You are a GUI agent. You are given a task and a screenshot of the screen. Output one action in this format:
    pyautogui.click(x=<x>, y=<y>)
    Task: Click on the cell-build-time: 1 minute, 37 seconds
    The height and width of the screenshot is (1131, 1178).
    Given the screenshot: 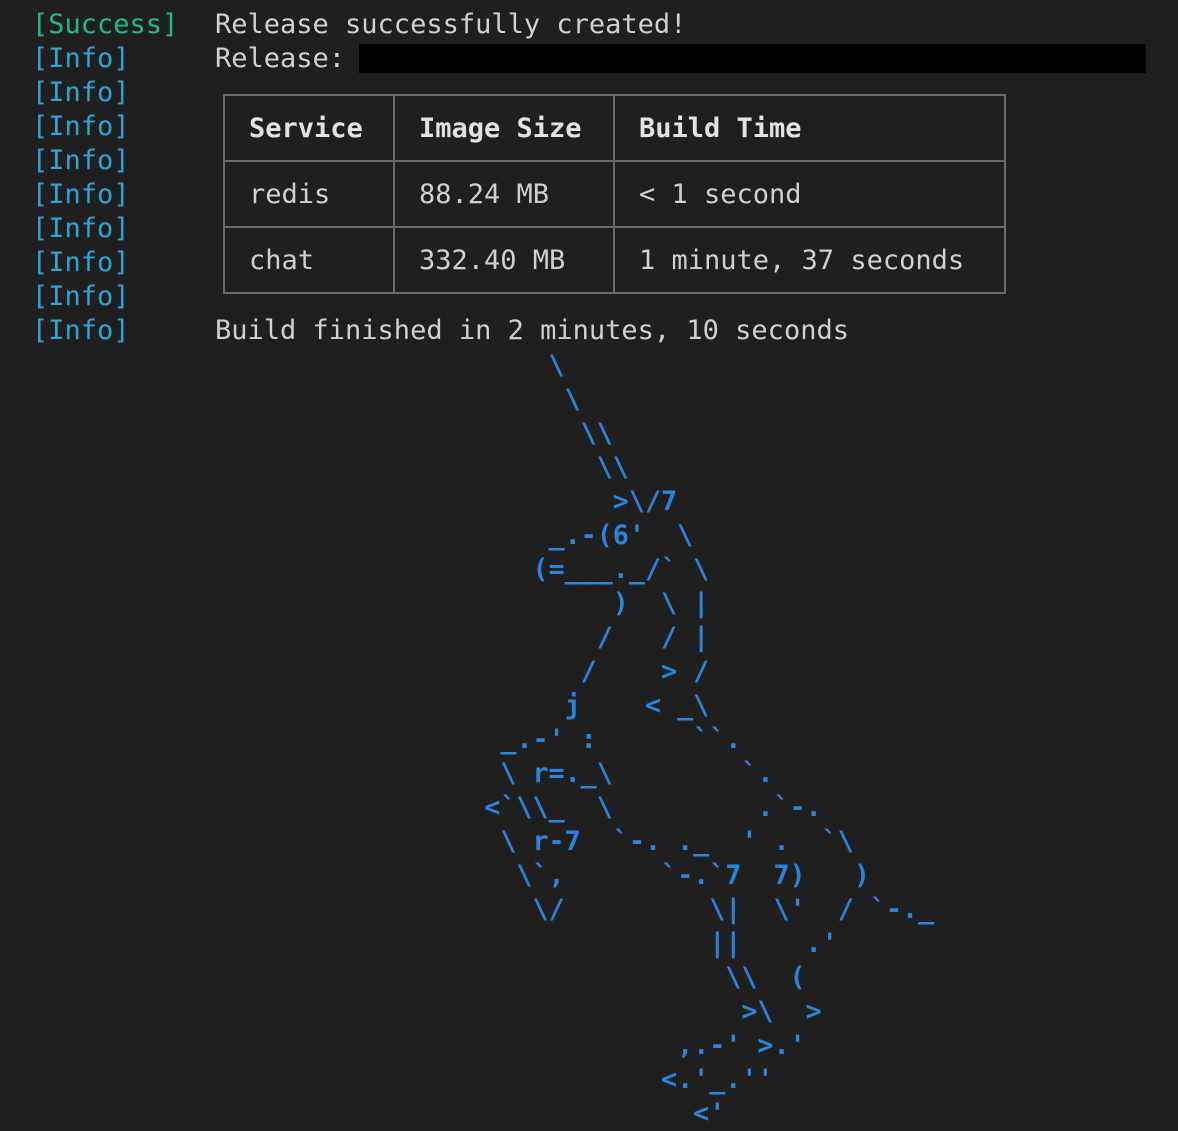 What is the action you would take?
    pyautogui.click(x=809, y=260)
    